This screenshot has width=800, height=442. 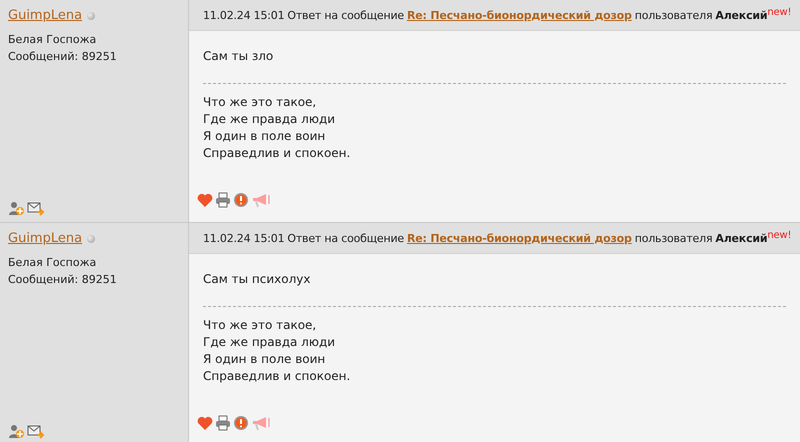 What do you see at coordinates (238, 56) in the screenshot?
I see `message-text: Сам ты зло` at bounding box center [238, 56].